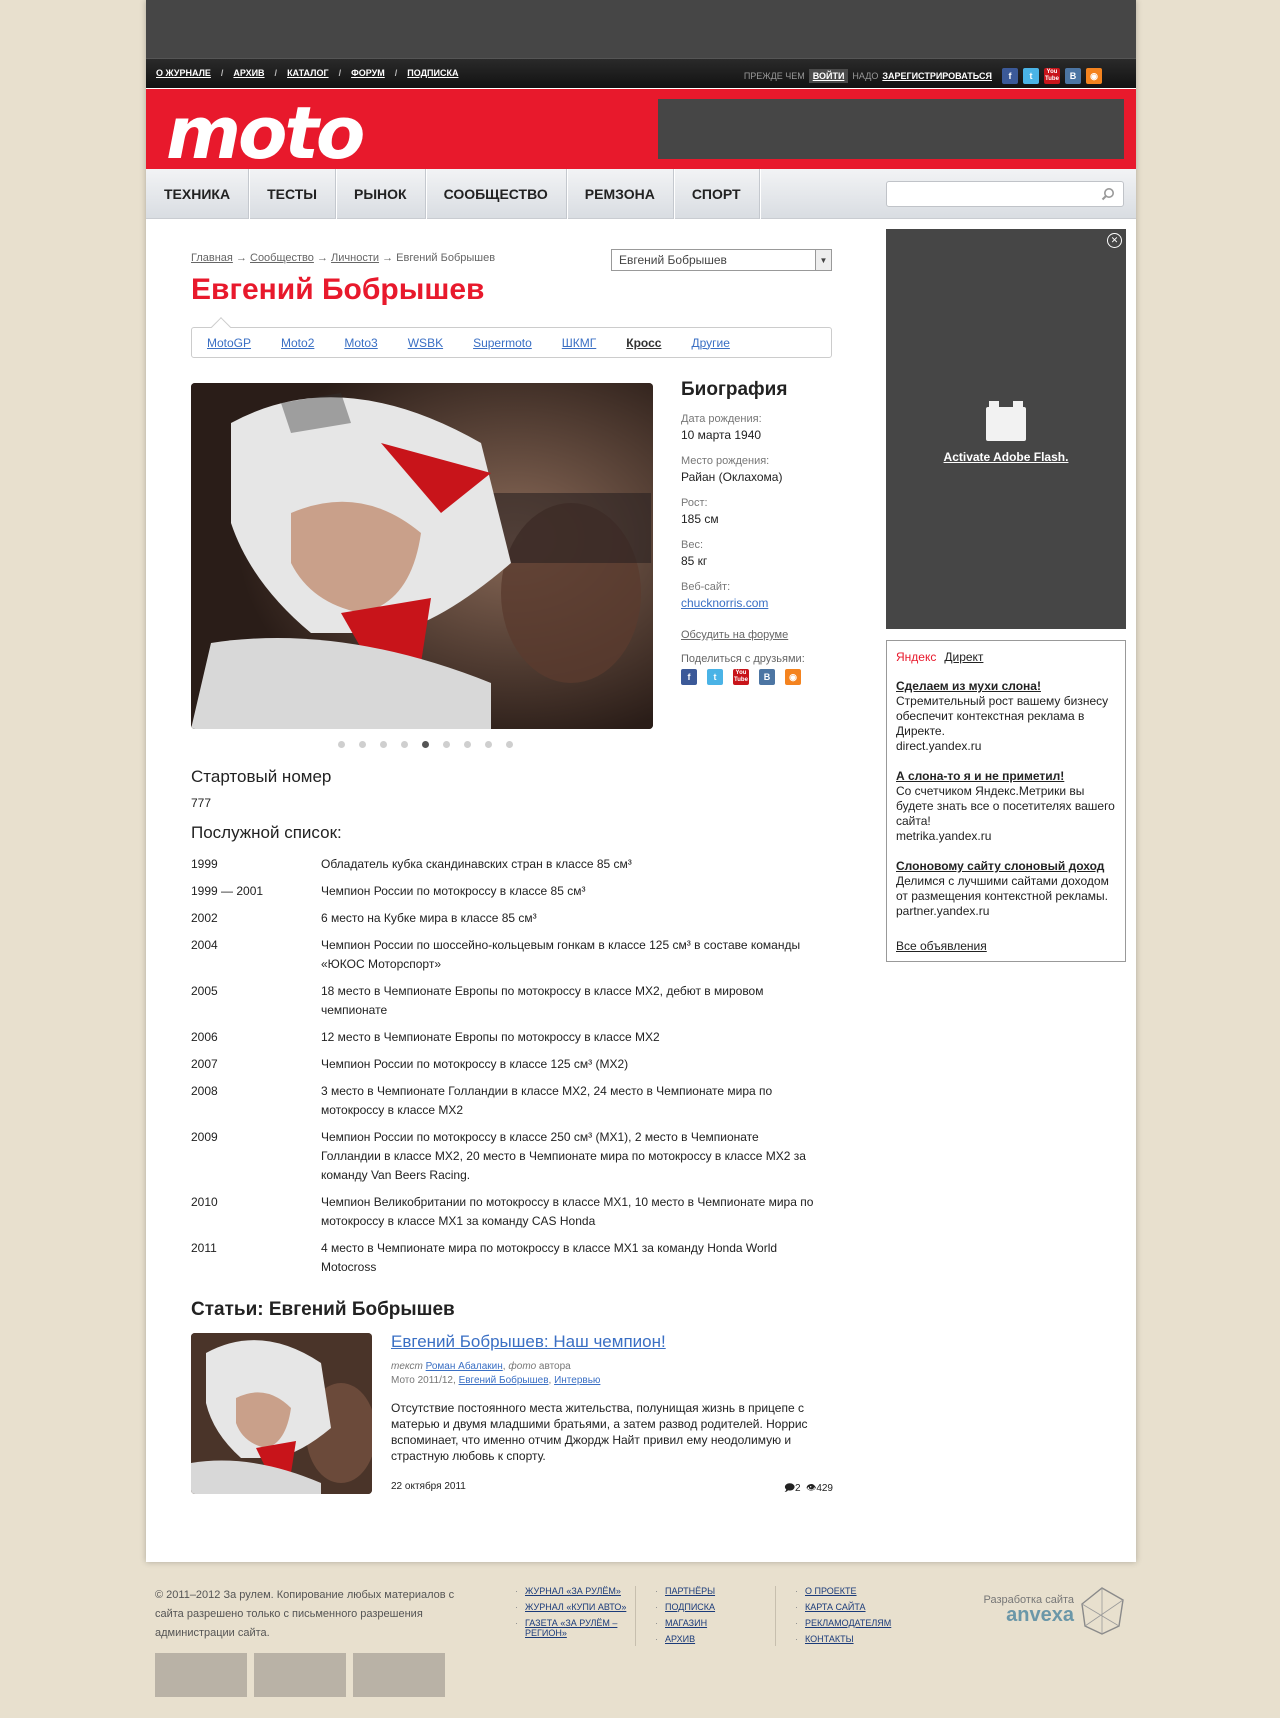 The image size is (1280, 1718). I want to click on comments-count: 2, so click(798, 1488).